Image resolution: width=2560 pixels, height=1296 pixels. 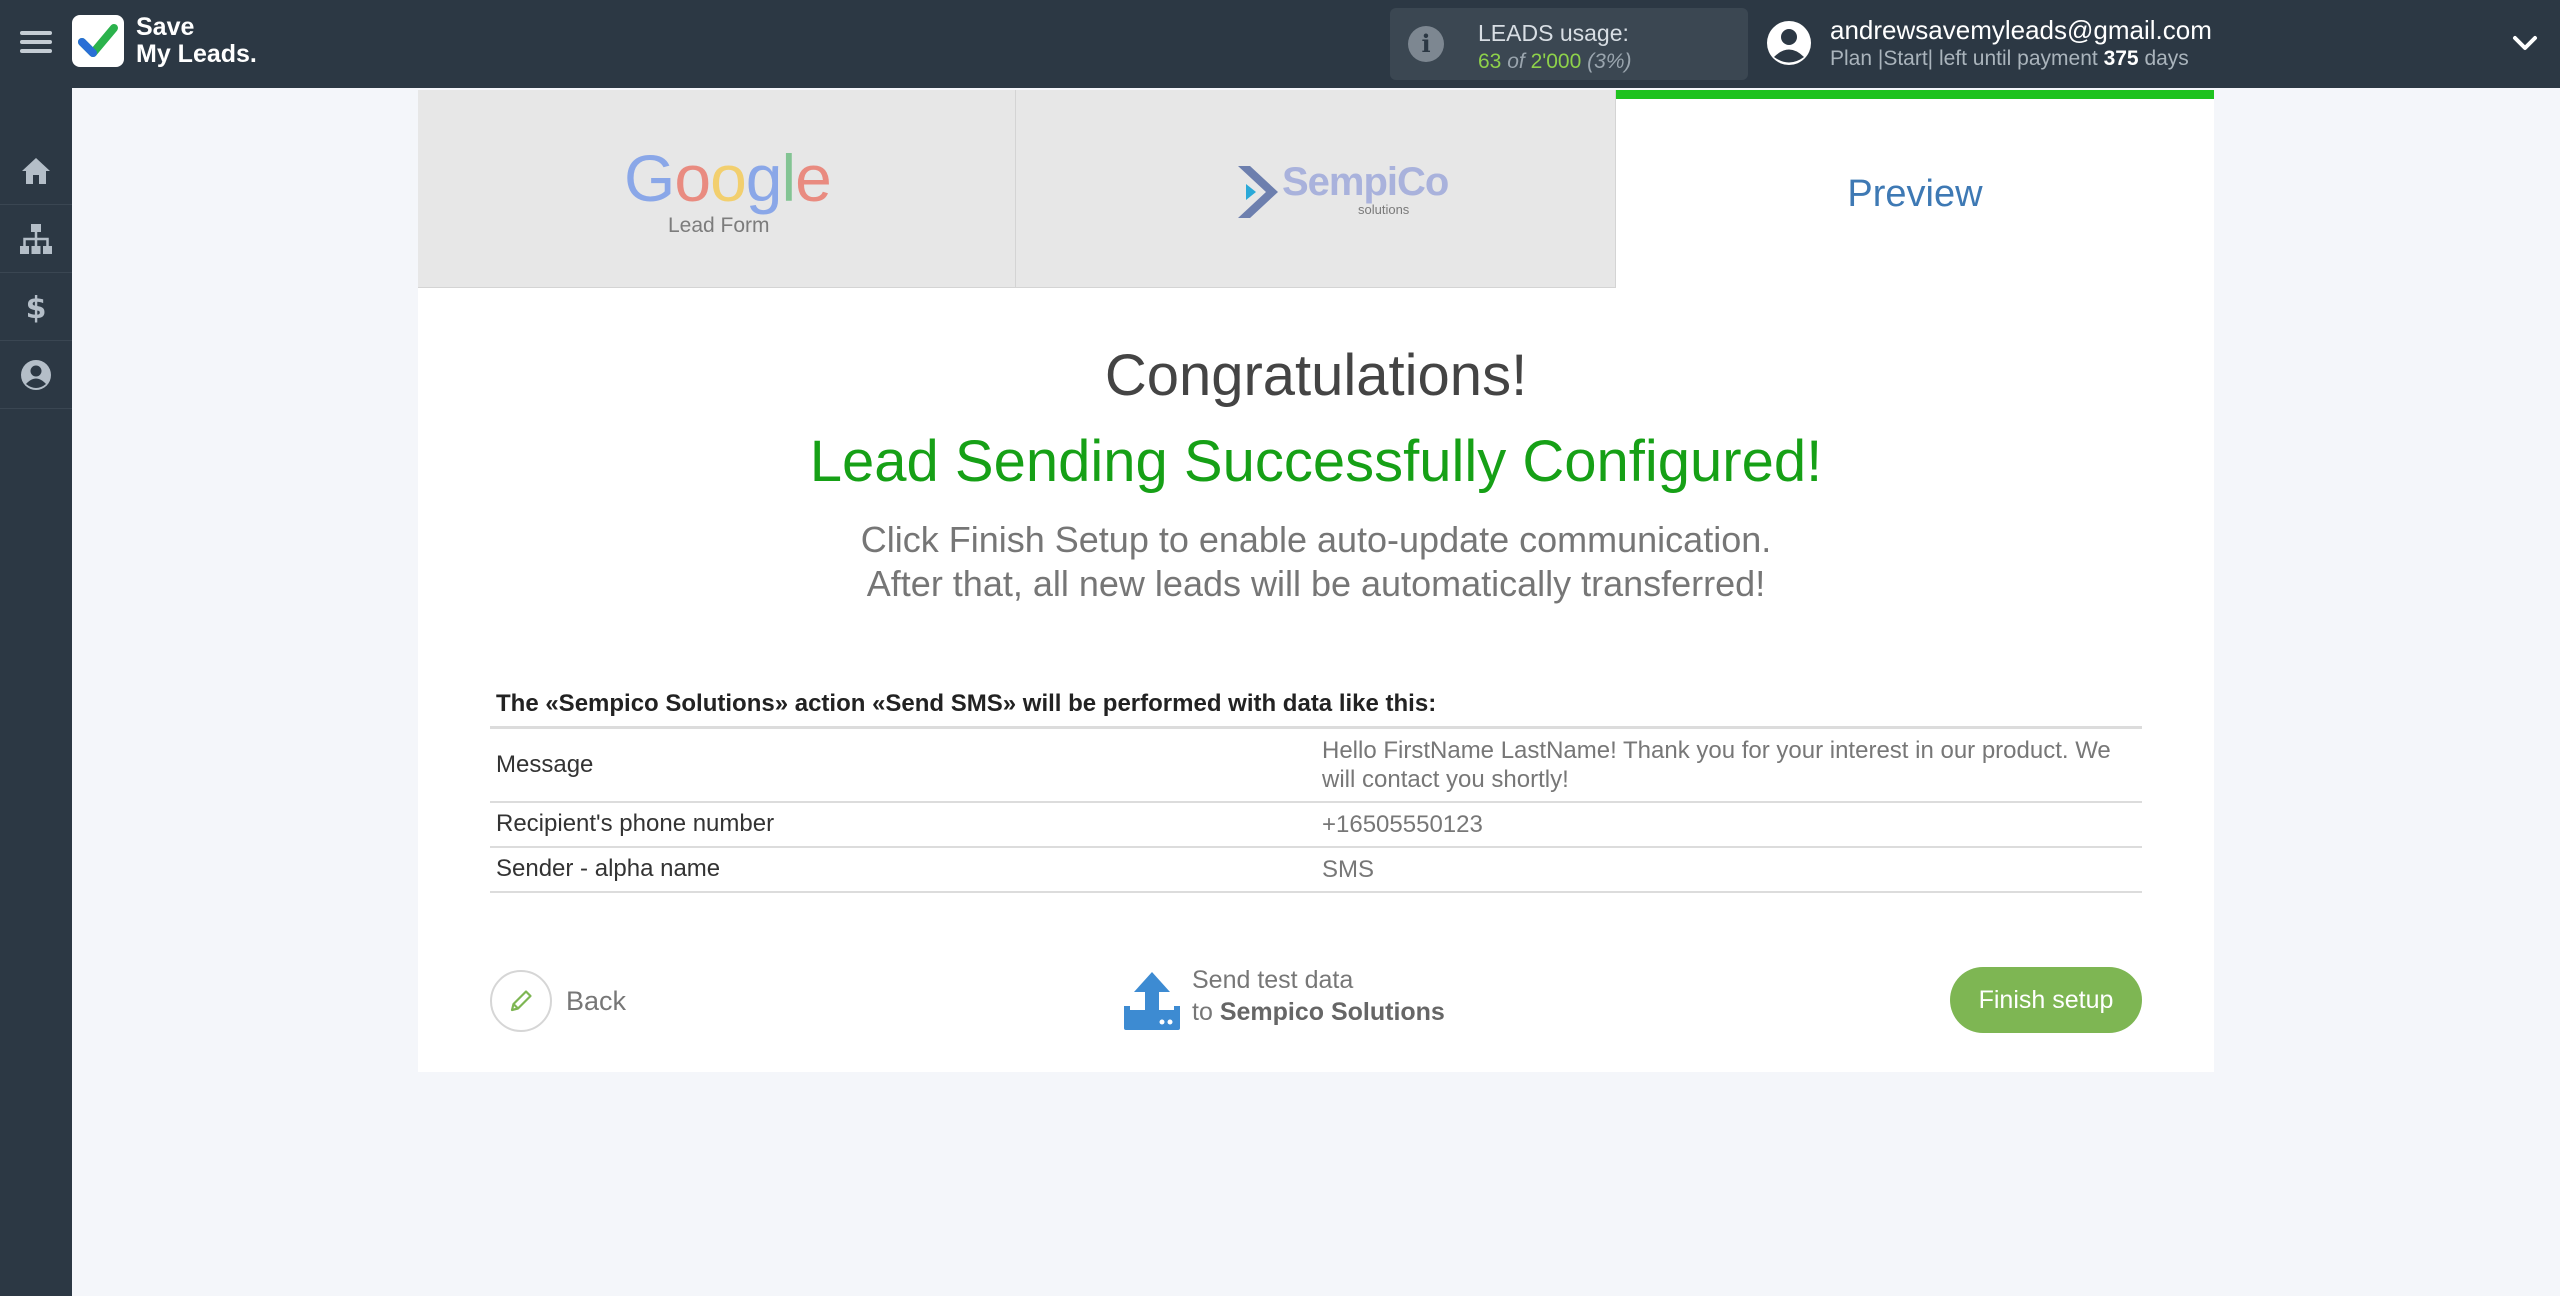 I want to click on step-source: Google Lead Form, so click(x=717, y=189).